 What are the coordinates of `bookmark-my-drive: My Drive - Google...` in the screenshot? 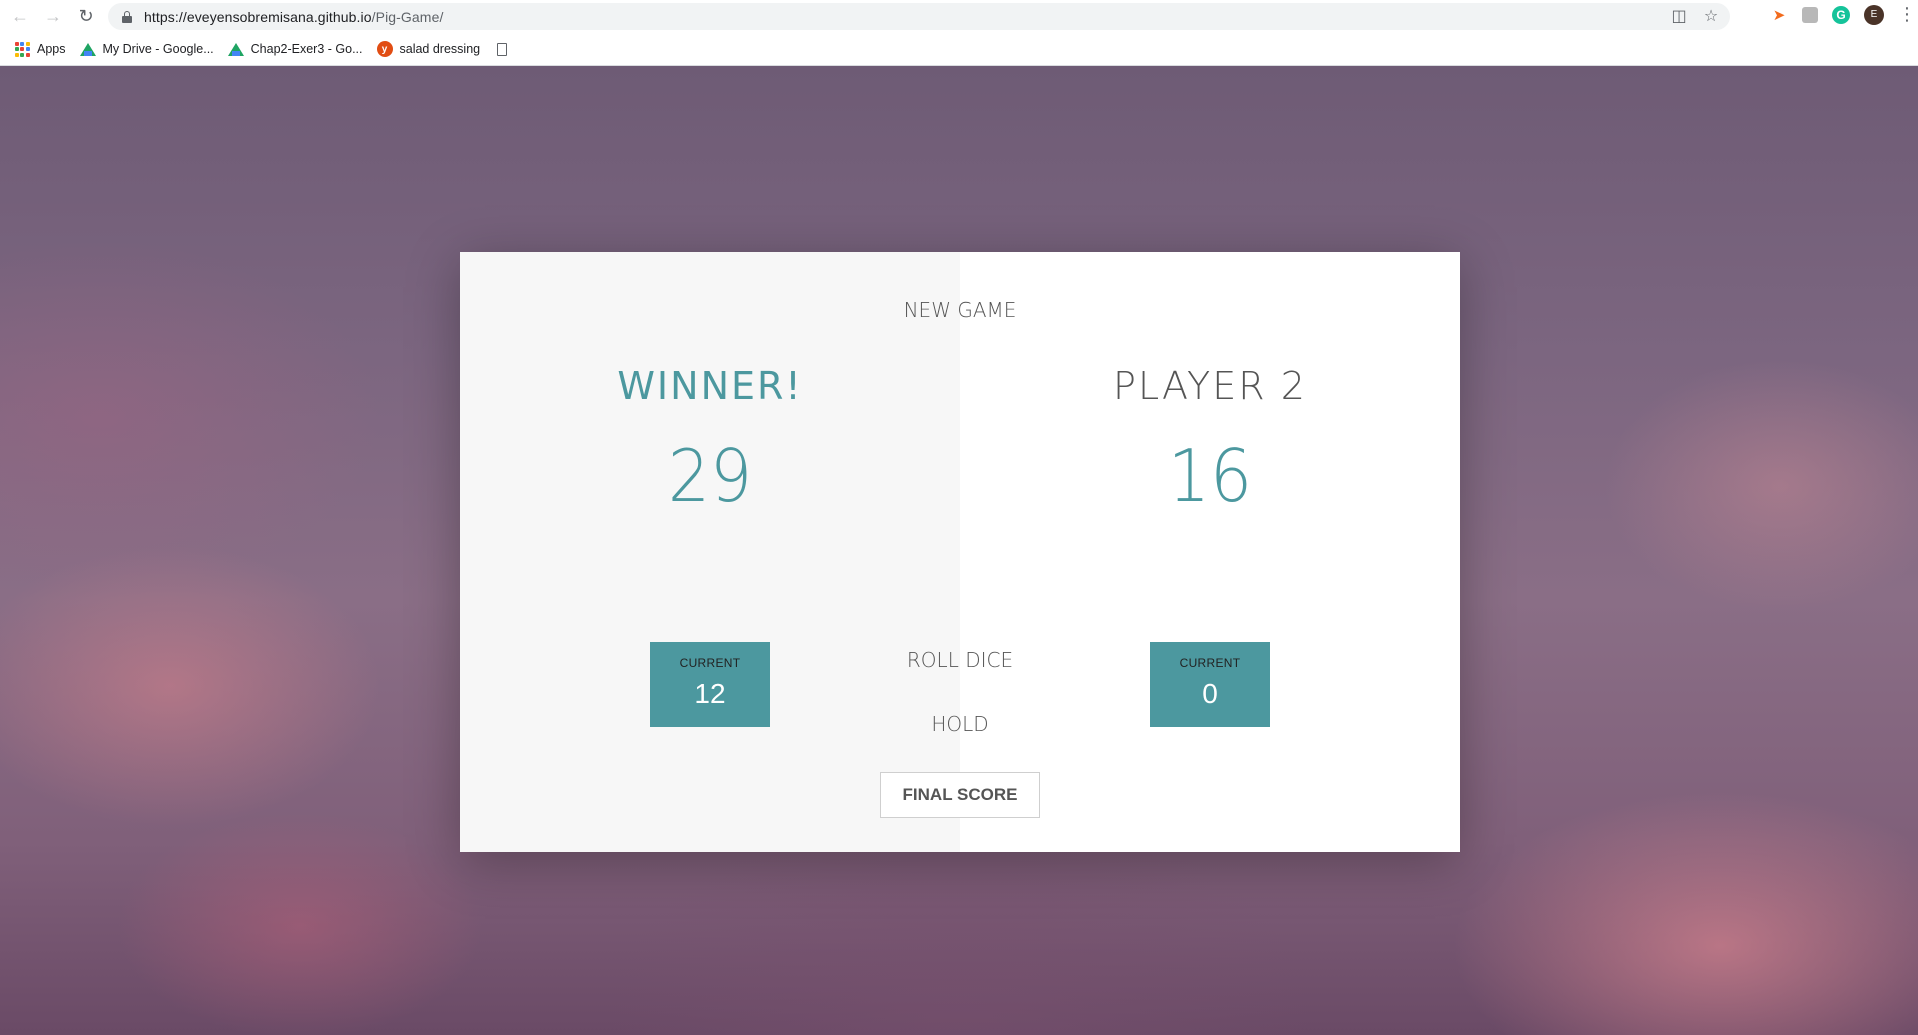 It's located at (146, 49).